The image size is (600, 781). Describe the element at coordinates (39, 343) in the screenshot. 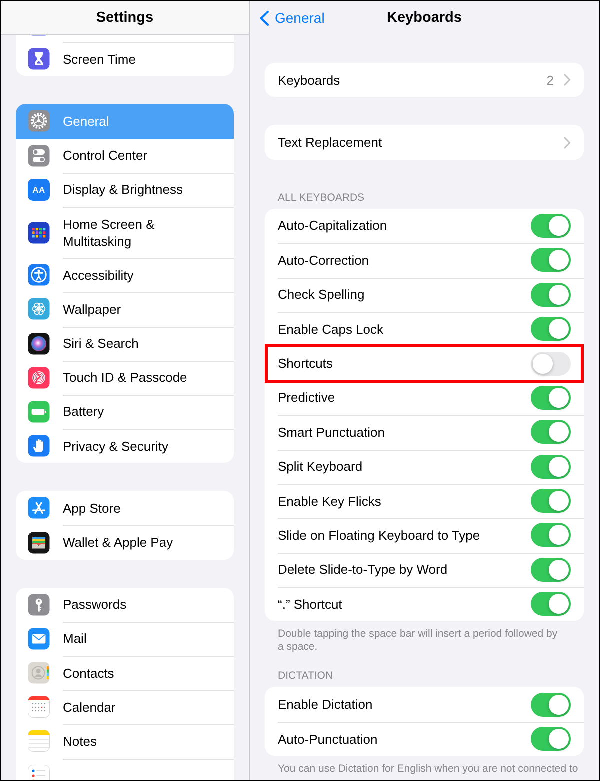

I see `orb-icon` at that location.